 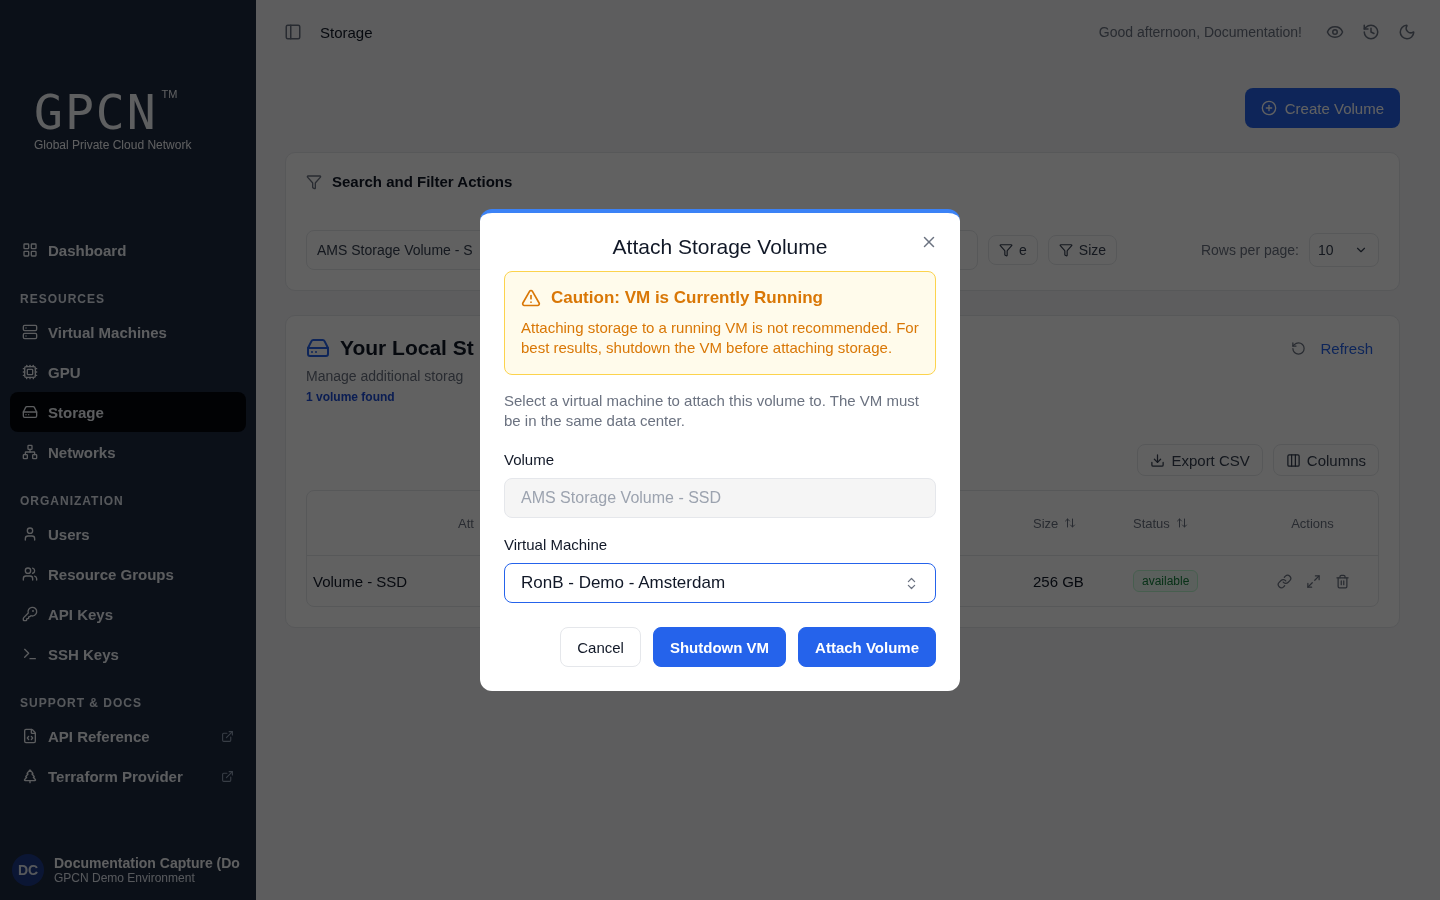 I want to click on nav-item: Virtual Machines, so click(x=128, y=332).